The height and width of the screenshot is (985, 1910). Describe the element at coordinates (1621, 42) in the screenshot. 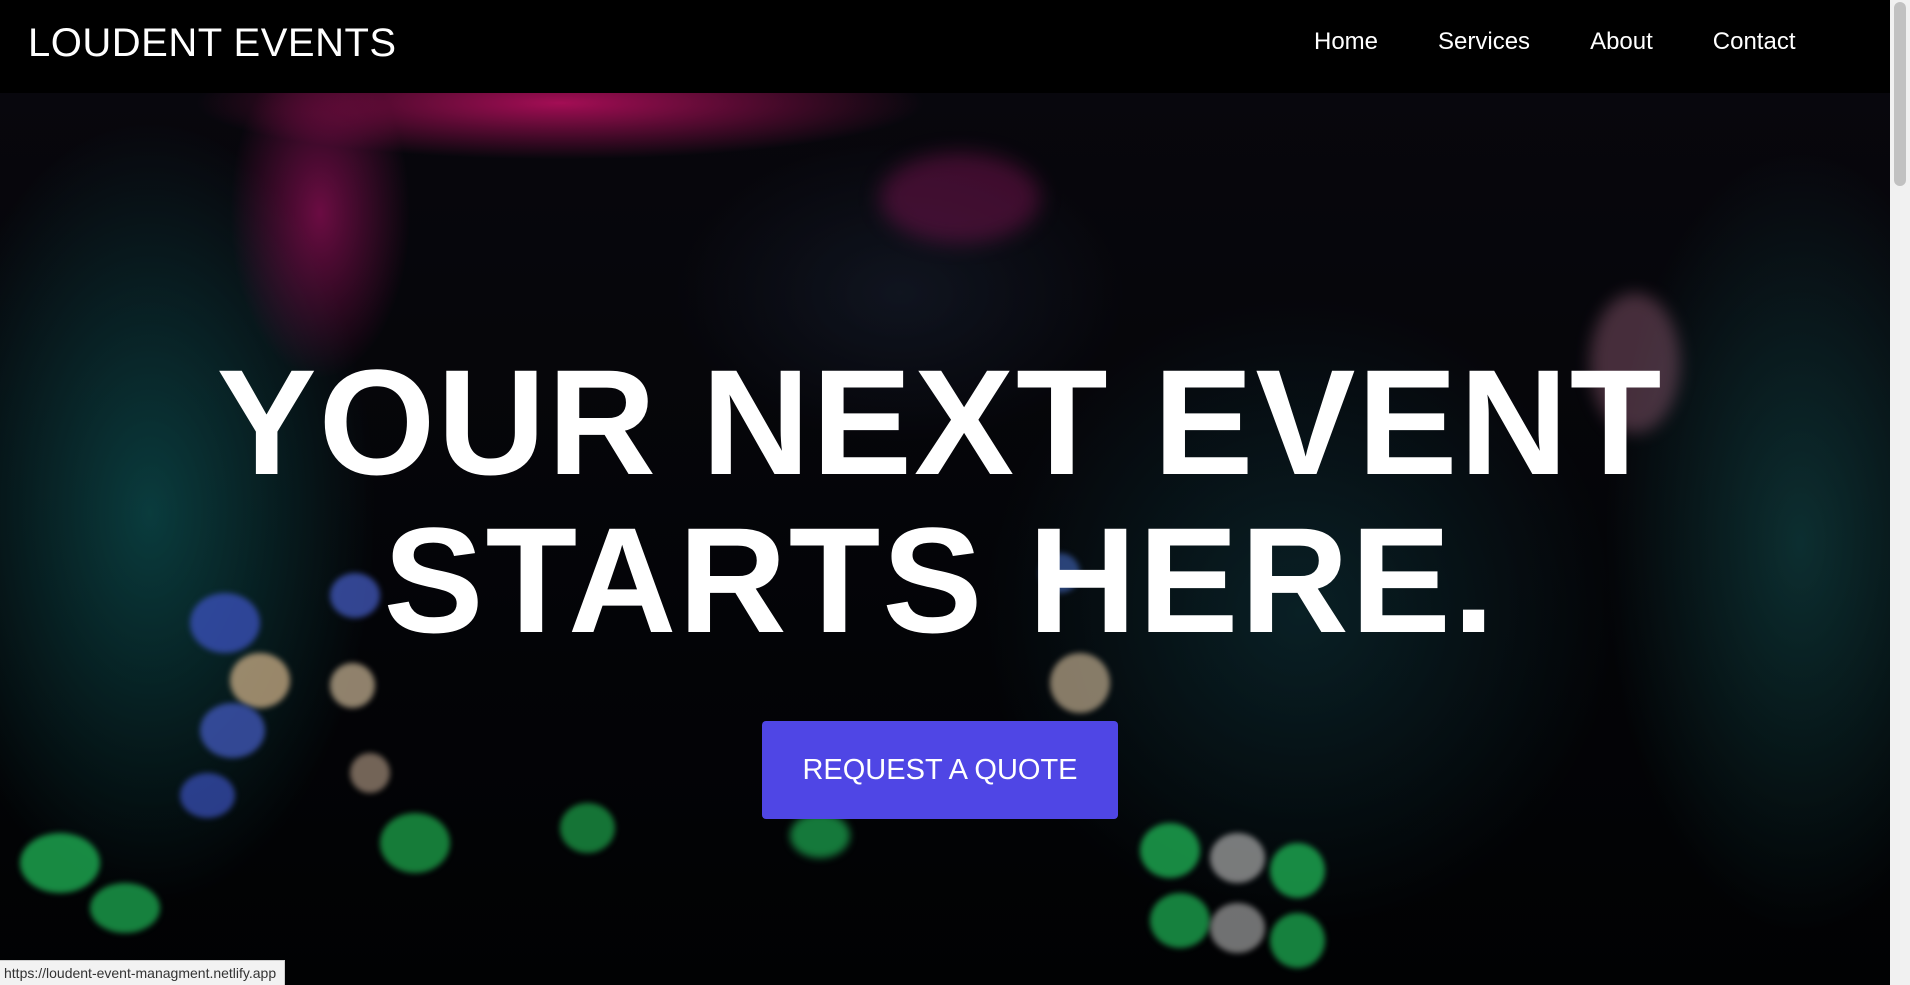

I see `nav-link-about: About` at that location.